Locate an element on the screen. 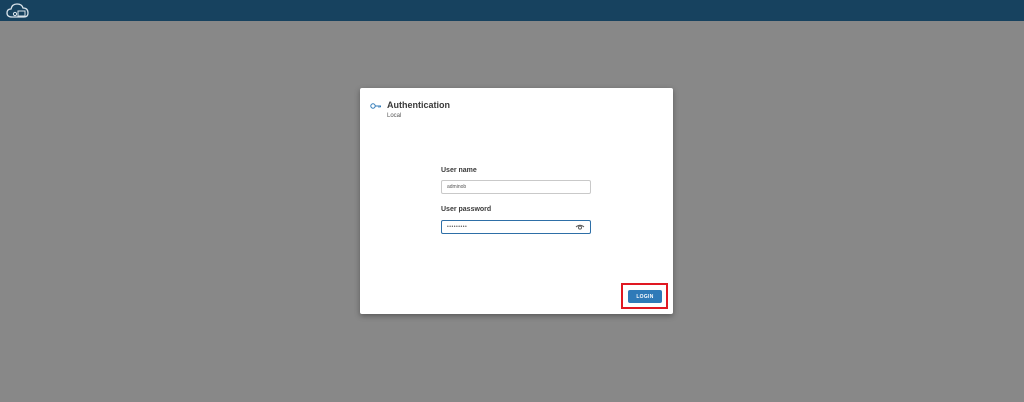 Image resolution: width=1024 pixels, height=402 pixels. dialog-title: Authentication is located at coordinates (418, 105).